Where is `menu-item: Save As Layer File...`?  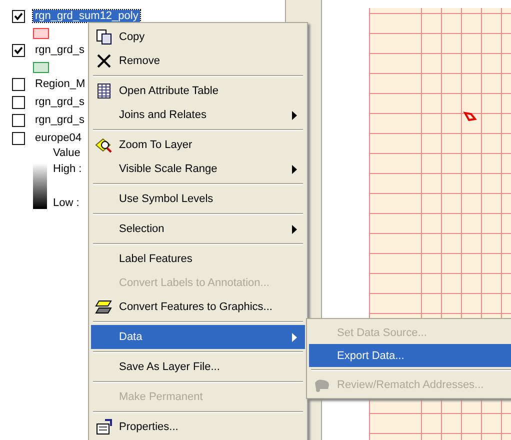
menu-item: Save As Layer File... is located at coordinates (198, 367).